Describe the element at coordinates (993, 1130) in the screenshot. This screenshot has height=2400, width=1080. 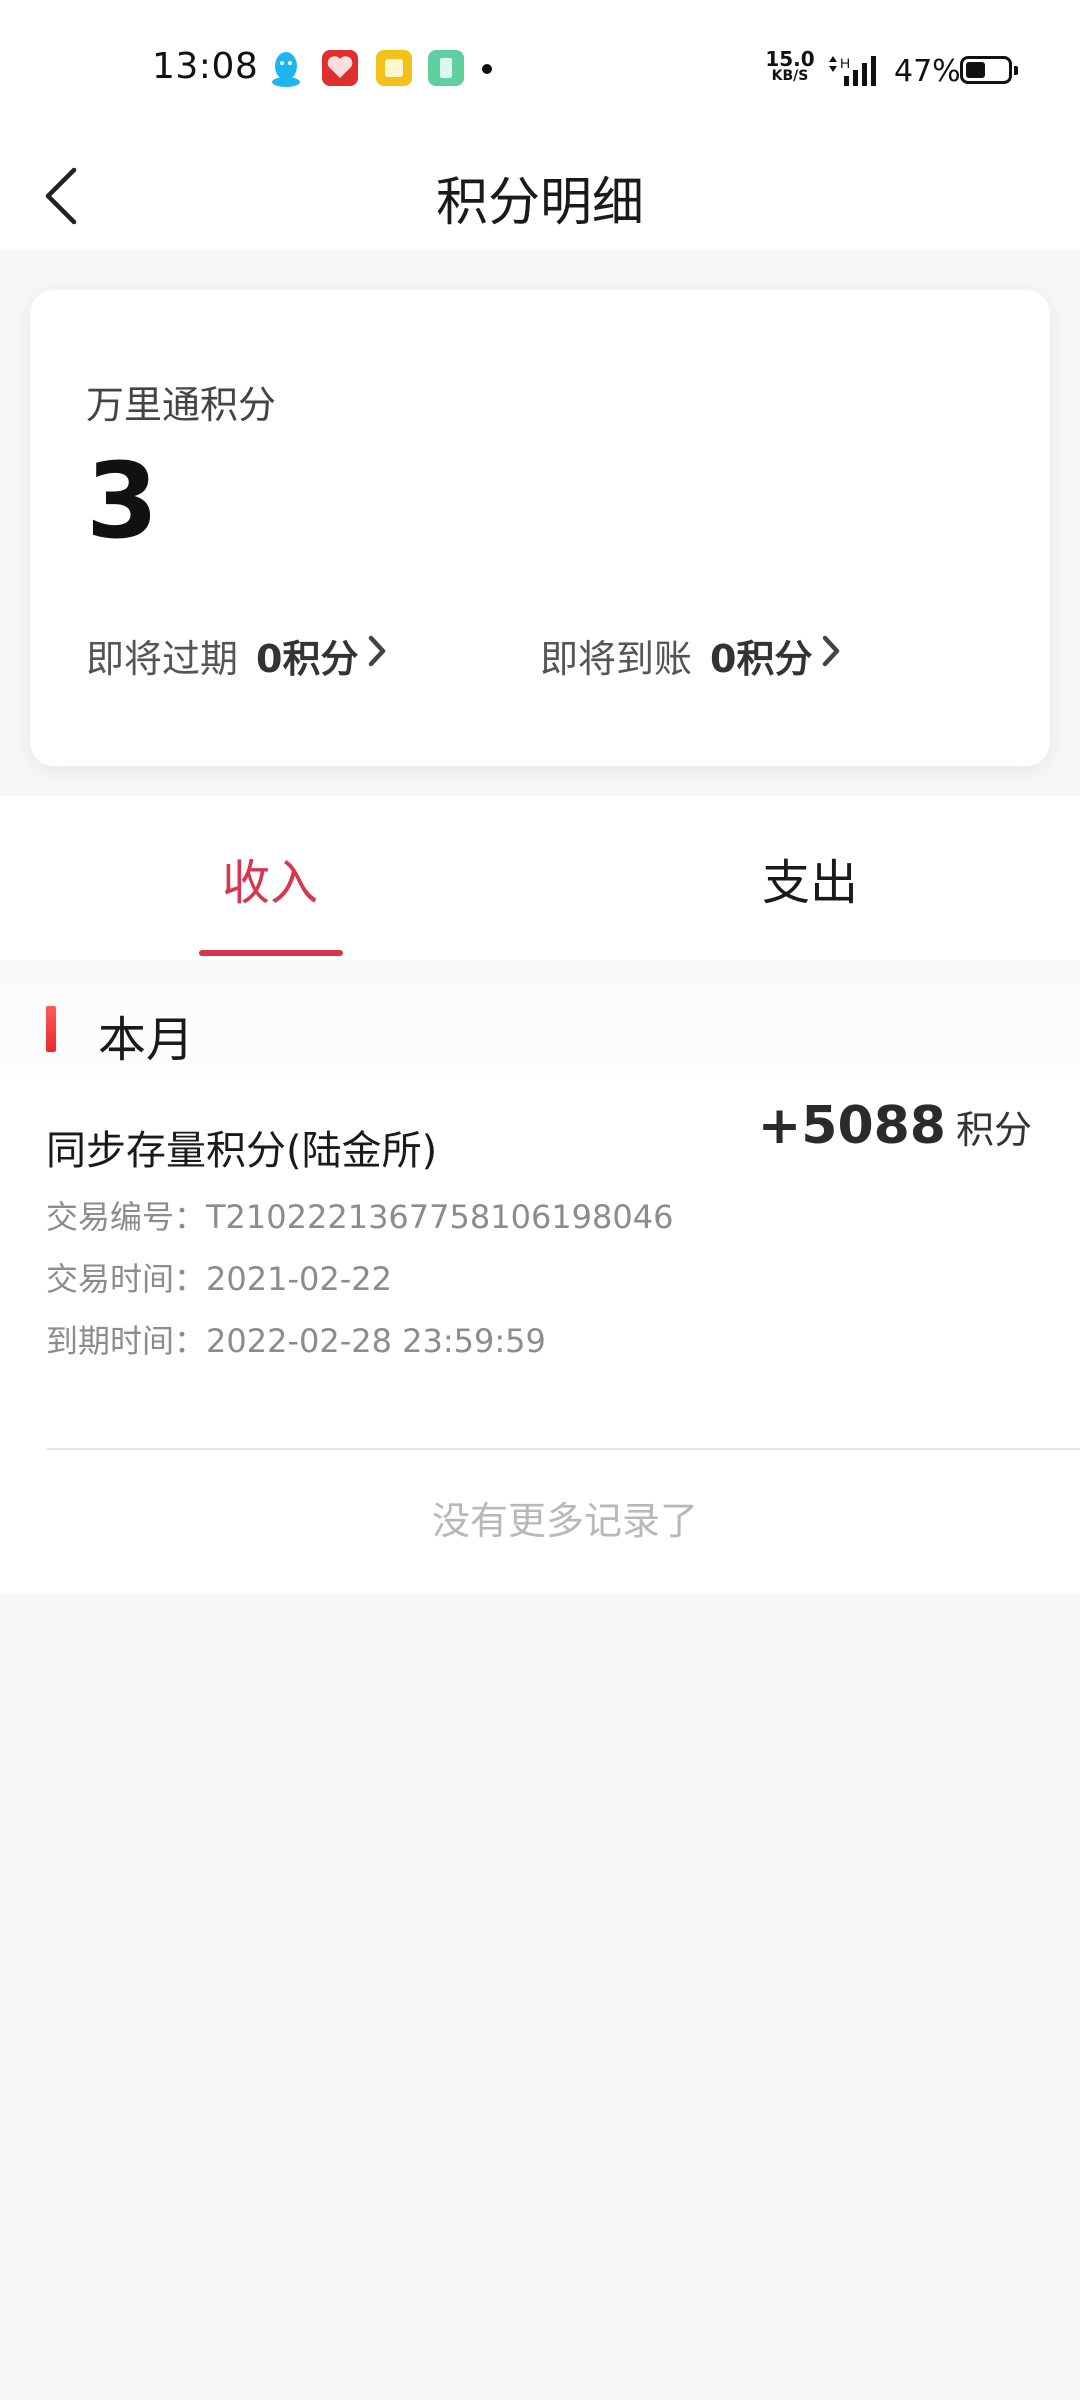
I see `record-amount-unit: 积分` at that location.